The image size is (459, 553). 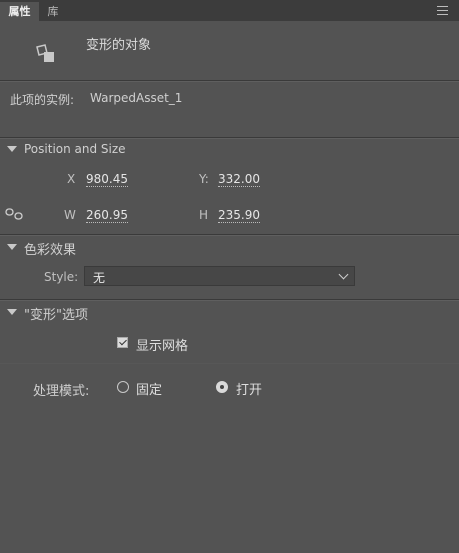 I want to click on style-select-value: 无, so click(x=99, y=278).